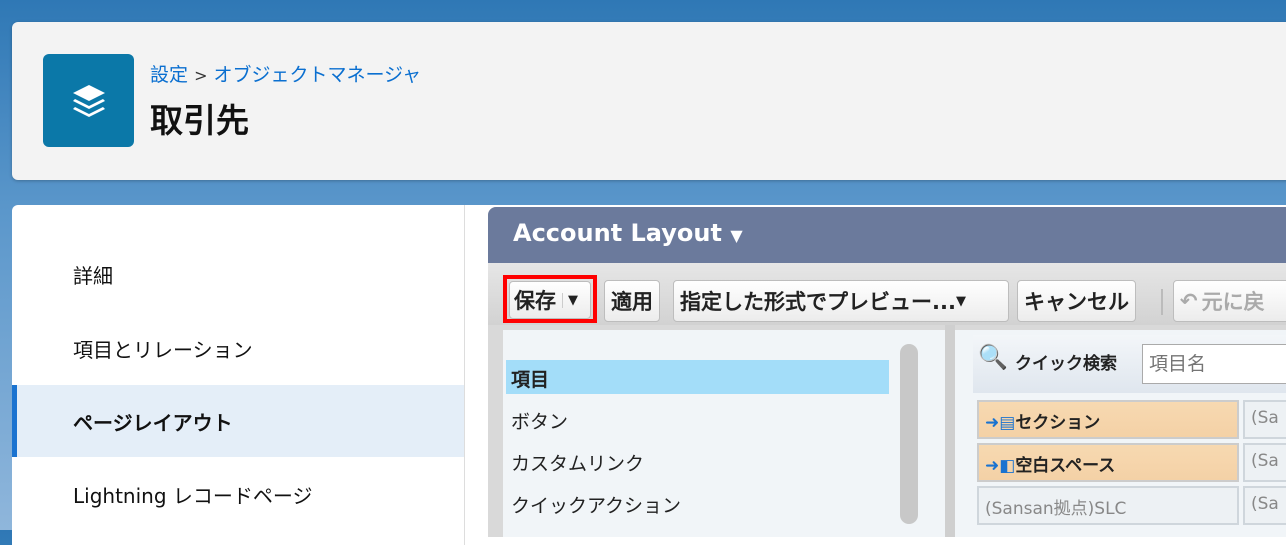  Describe the element at coordinates (238, 348) in the screenshot. I see `sidebar-item-fields: 項目とリレーション` at that location.